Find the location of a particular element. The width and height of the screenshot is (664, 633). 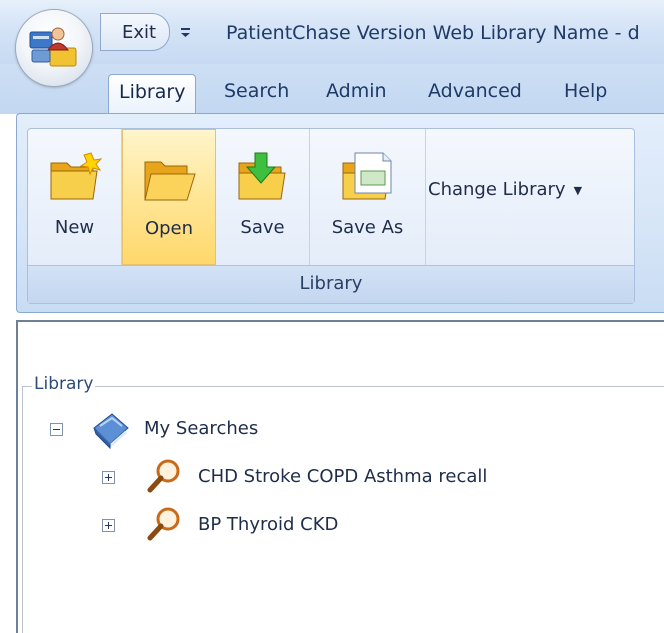

app-logo-icon is located at coordinates (53, 47).